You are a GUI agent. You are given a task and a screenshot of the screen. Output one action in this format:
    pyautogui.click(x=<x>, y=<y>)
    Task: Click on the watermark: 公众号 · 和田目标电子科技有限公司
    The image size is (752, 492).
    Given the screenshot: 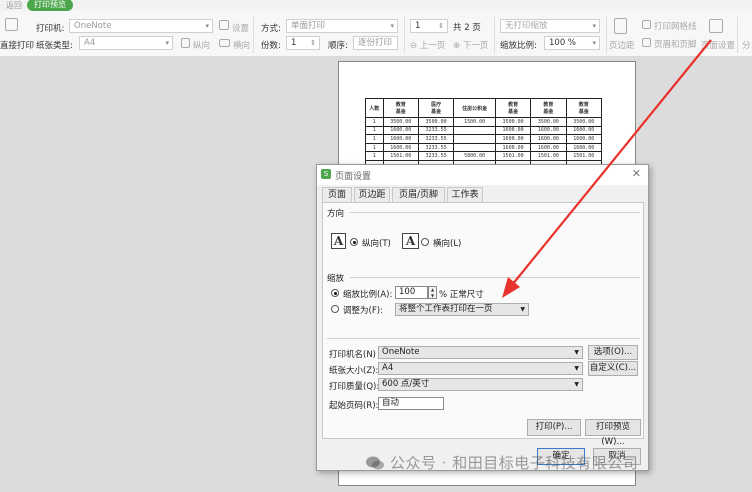 What is the action you would take?
    pyautogui.click(x=501, y=462)
    